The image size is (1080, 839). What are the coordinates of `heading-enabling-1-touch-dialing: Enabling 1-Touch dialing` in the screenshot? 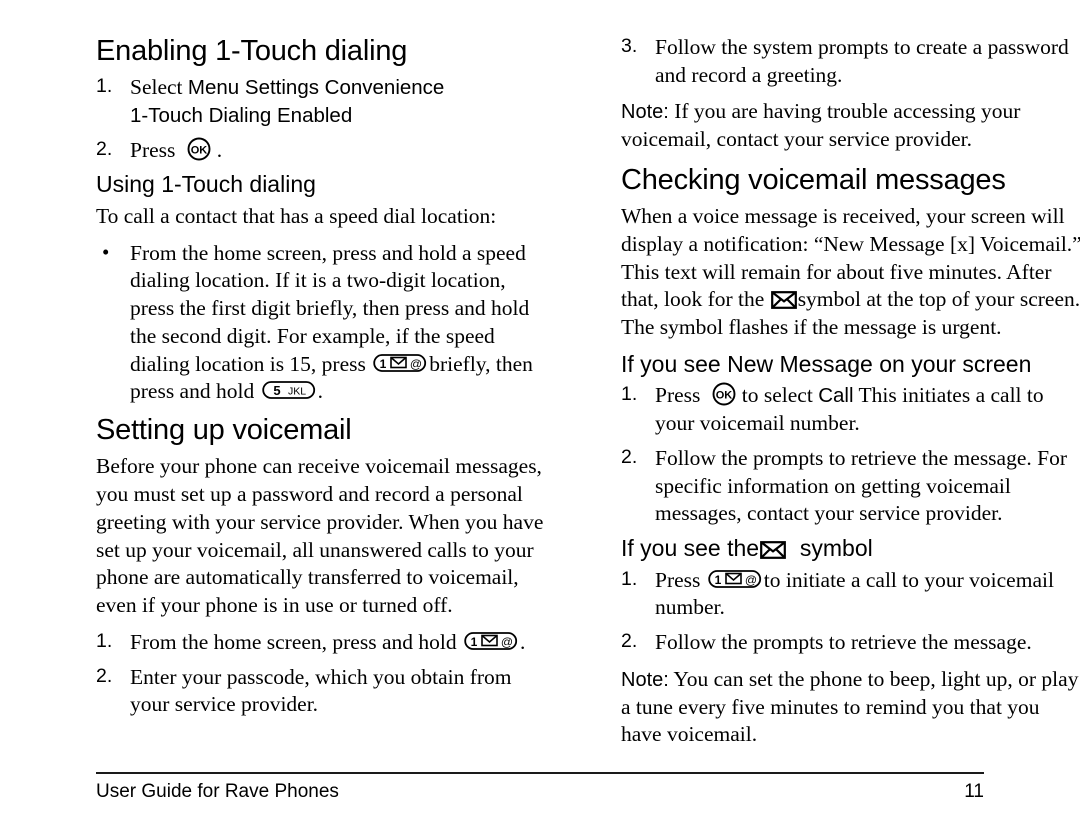 It's located at (252, 51).